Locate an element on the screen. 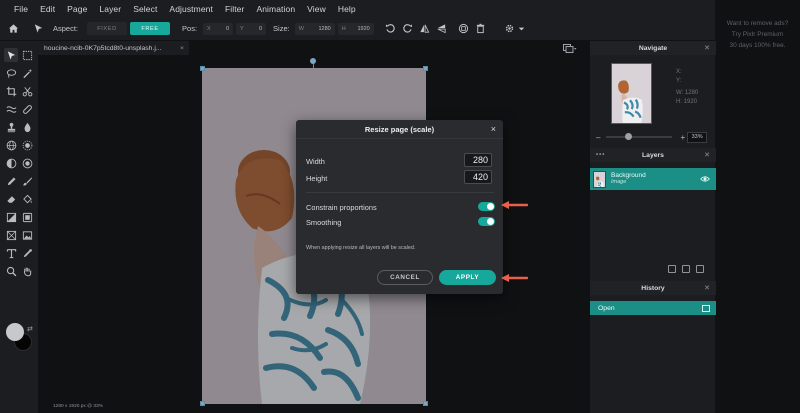 This screenshot has height=413, width=800. eraser-icon is located at coordinates (11, 199).